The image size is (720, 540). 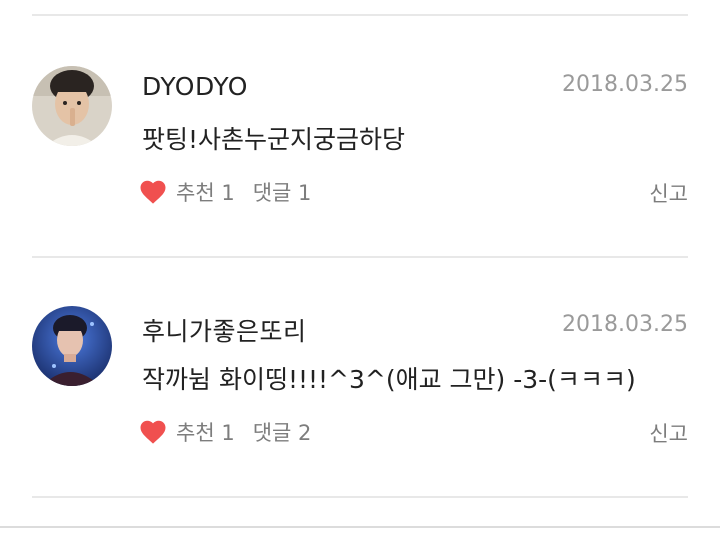 What do you see at coordinates (282, 432) in the screenshot?
I see `reply-count: 댓글 2` at bounding box center [282, 432].